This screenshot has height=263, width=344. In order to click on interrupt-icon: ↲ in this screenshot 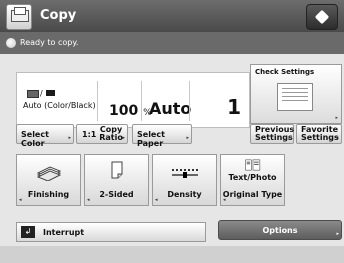, I will do `click(28, 232)`.